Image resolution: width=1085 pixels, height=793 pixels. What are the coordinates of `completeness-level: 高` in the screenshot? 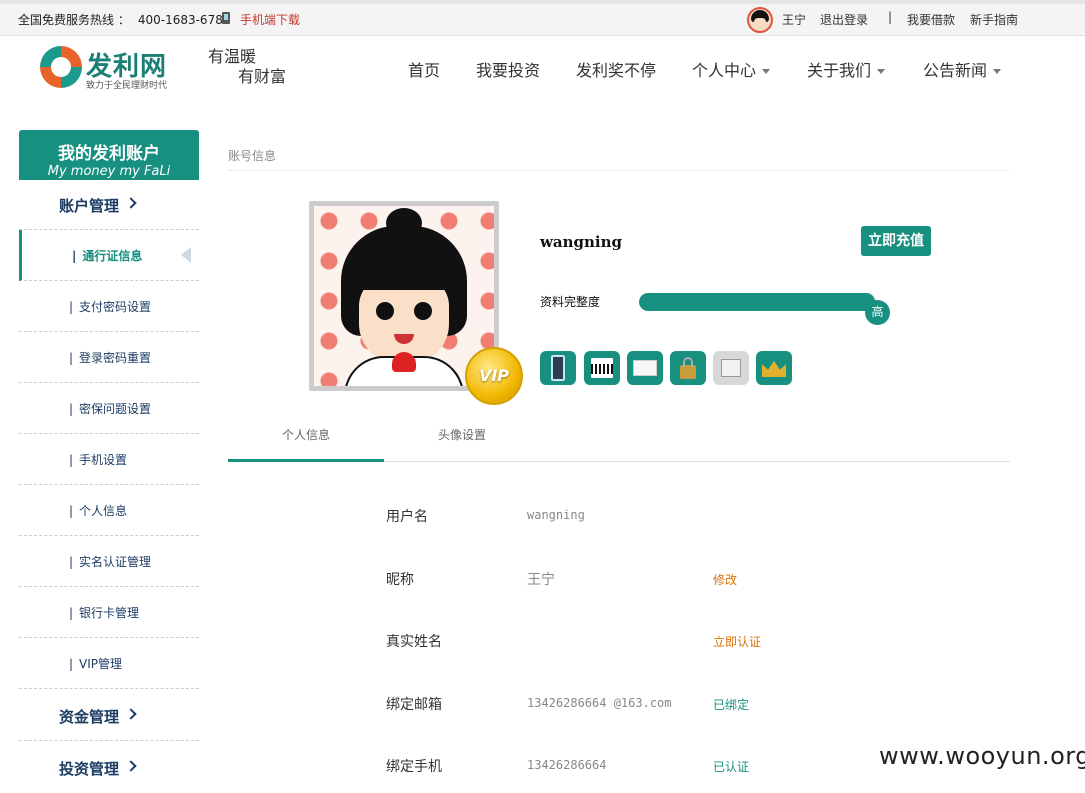 It's located at (877, 312).